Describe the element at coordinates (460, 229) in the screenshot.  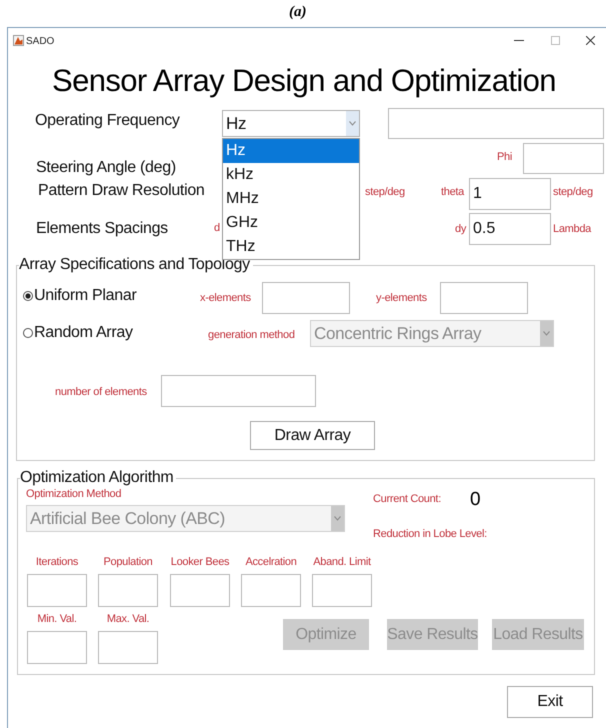
I see `field-label: dy` at that location.